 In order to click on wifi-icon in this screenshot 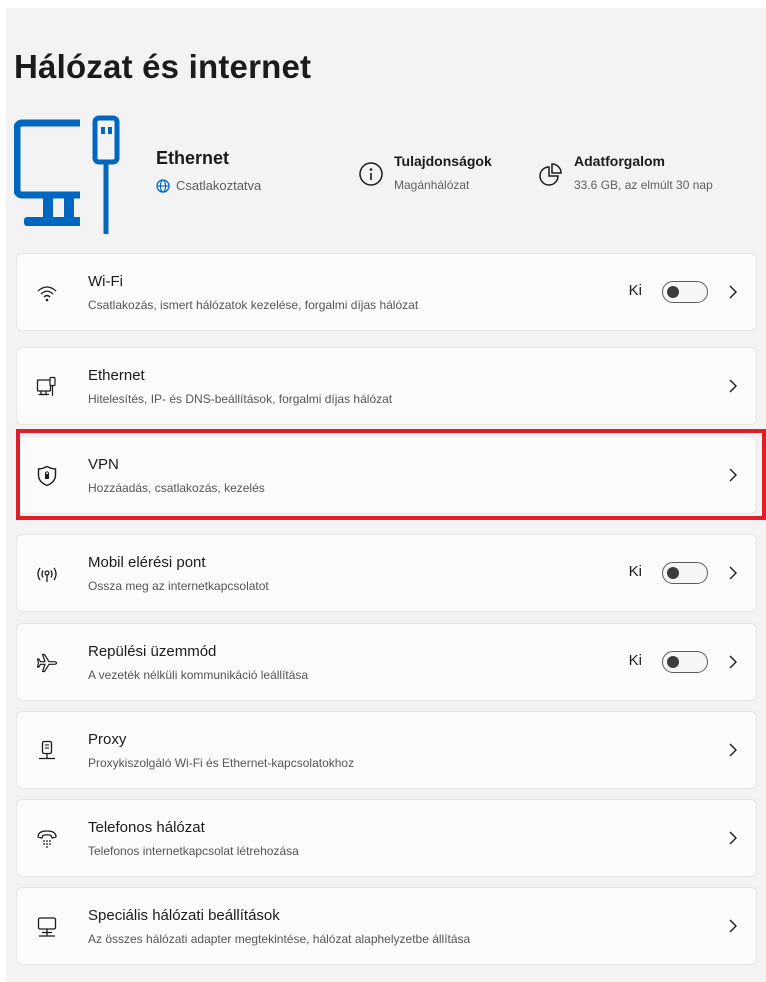, I will do `click(47, 294)`.